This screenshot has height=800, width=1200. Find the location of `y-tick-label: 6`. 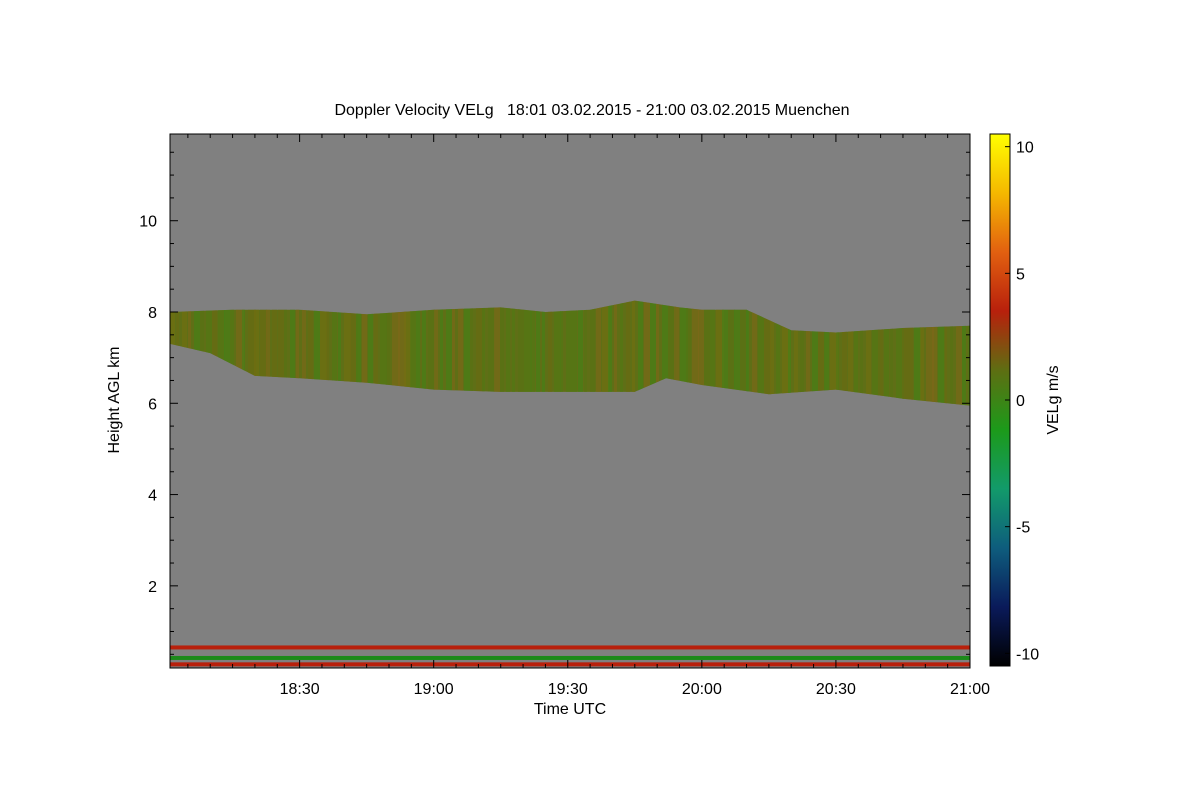

y-tick-label: 6 is located at coordinates (152, 404).